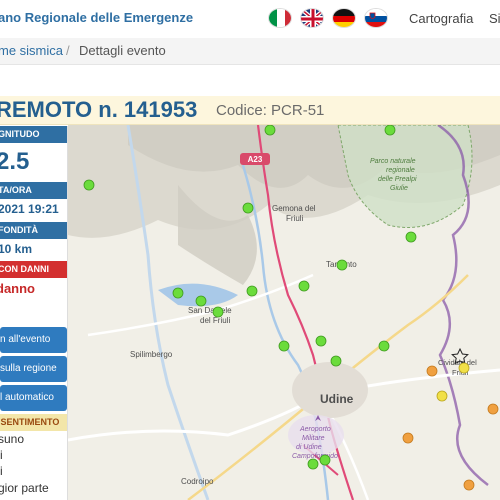 This screenshot has width=500, height=500. I want to click on damage-label: CON DANNI, so click(33, 269).